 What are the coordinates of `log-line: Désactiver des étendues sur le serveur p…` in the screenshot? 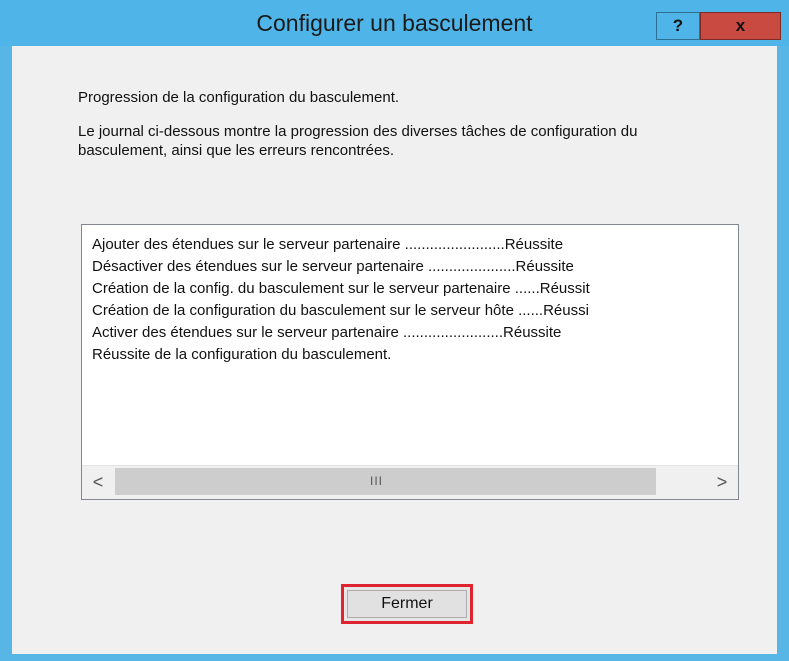 It's located at (333, 266).